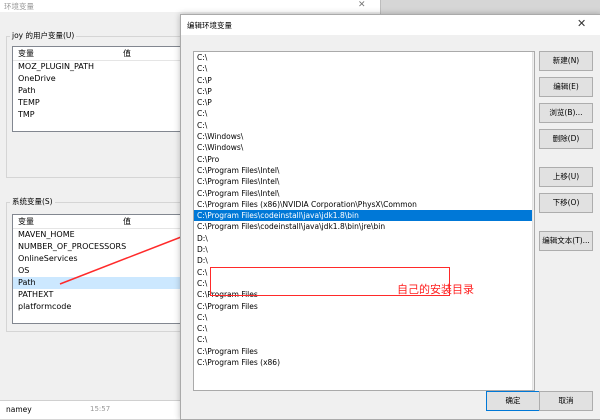 Image resolution: width=600 pixels, height=420 pixels. I want to click on move-down-button: 下移(O), so click(566, 203).